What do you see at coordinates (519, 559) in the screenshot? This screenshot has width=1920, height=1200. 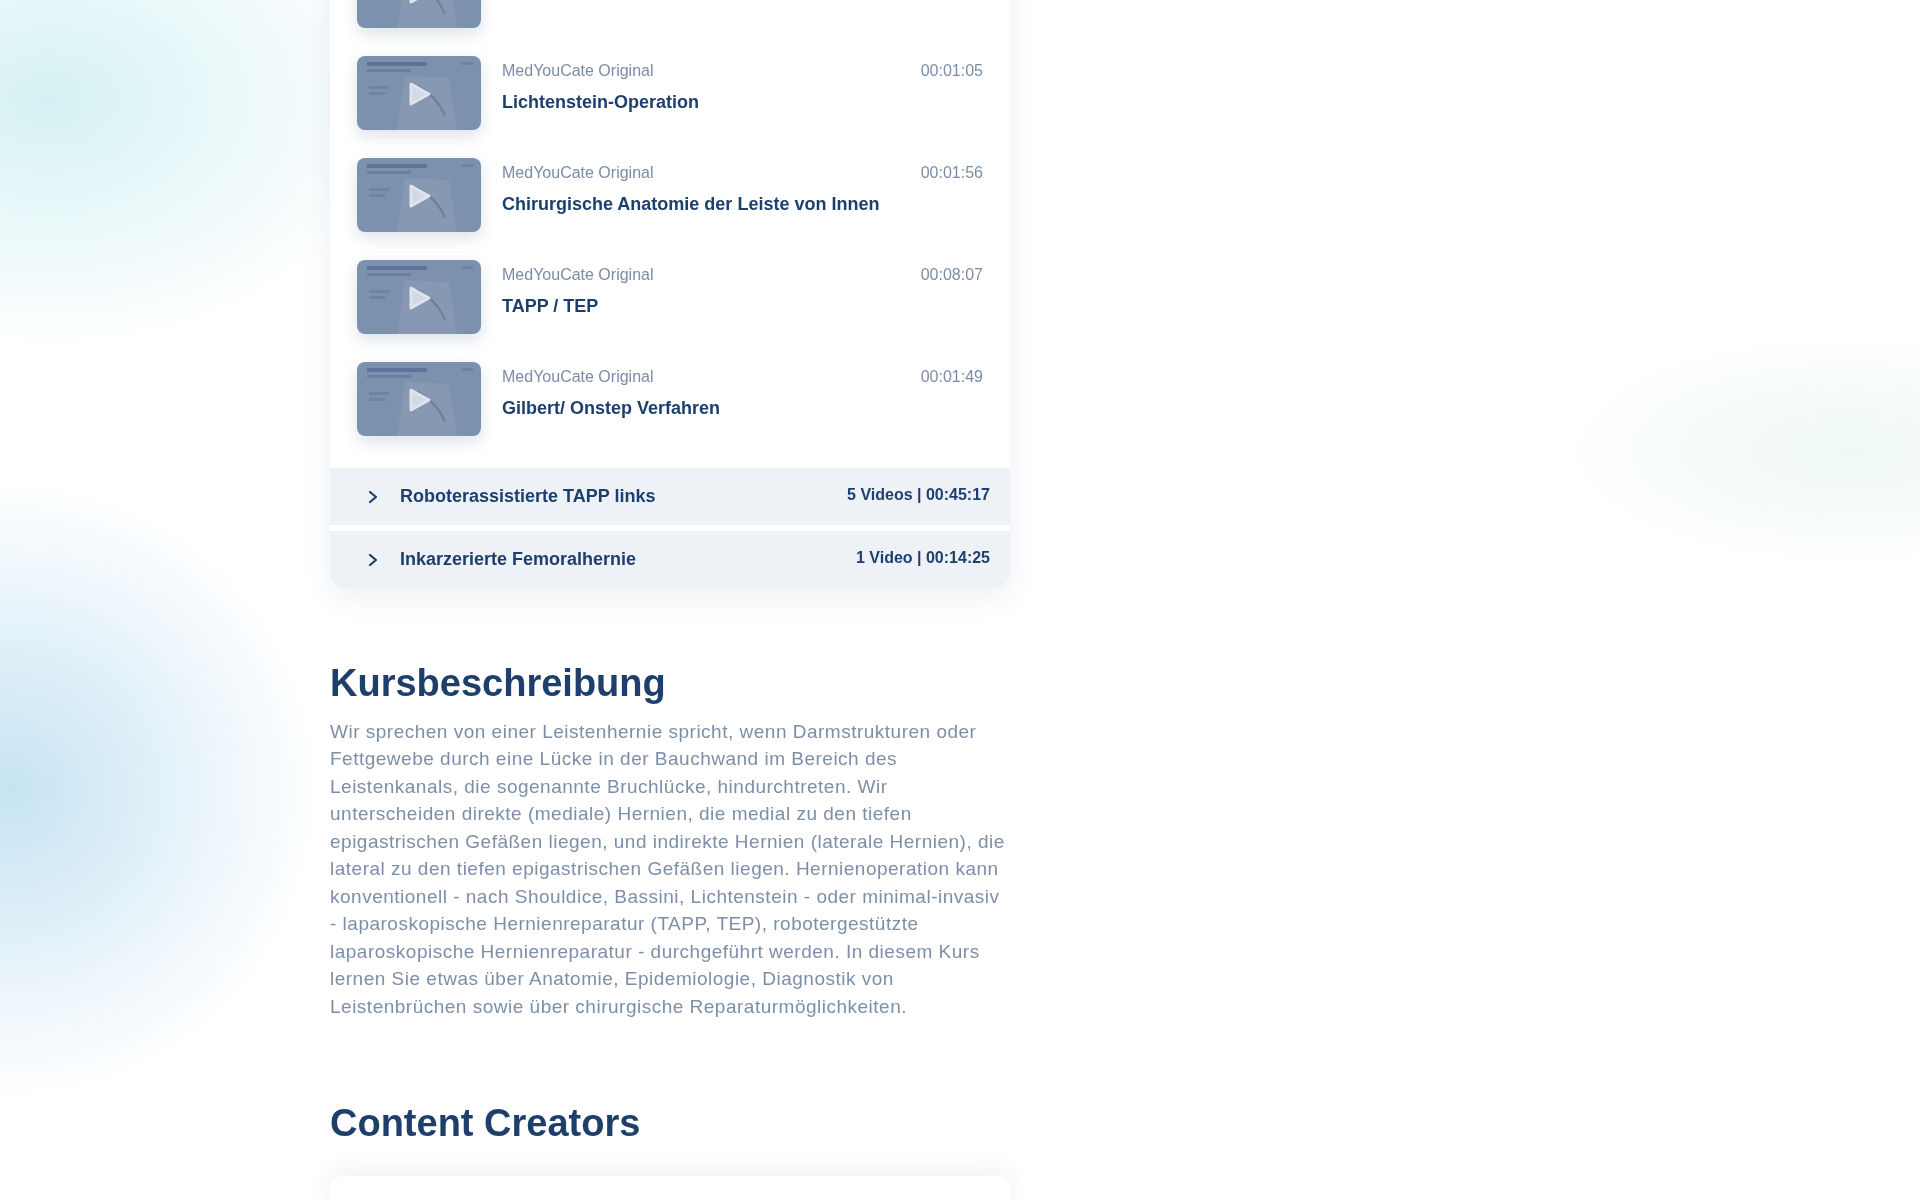 I see `chapter-title: Inkarzerierte Femoralhernie` at bounding box center [519, 559].